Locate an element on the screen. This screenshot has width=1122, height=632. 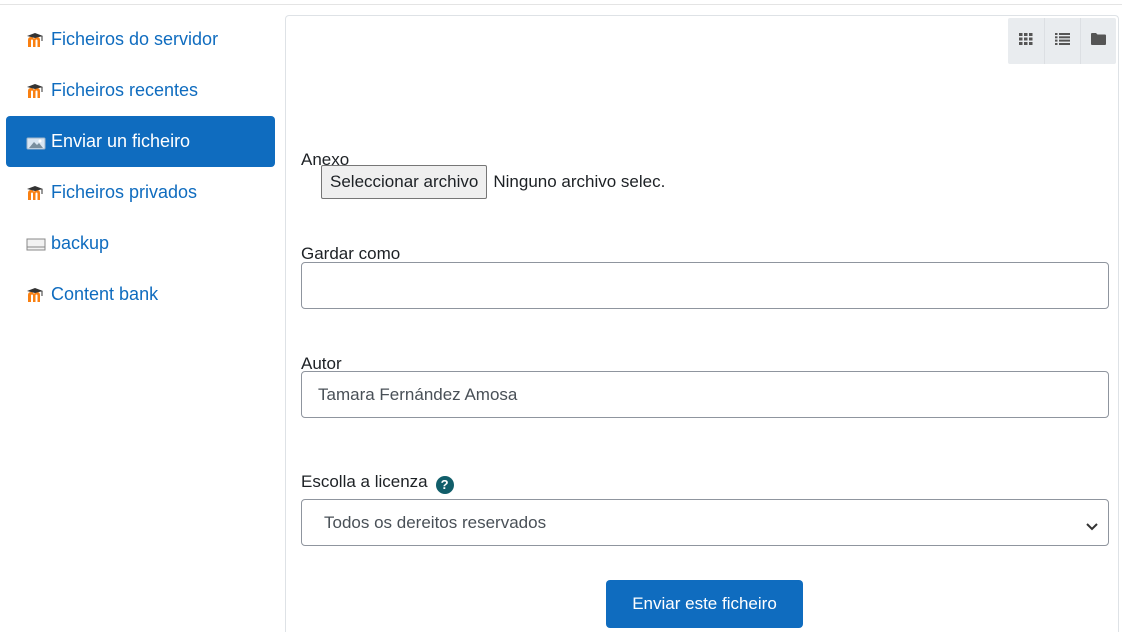
sidebar-item-private-files: Ficheiros privados is located at coordinates (140, 192).